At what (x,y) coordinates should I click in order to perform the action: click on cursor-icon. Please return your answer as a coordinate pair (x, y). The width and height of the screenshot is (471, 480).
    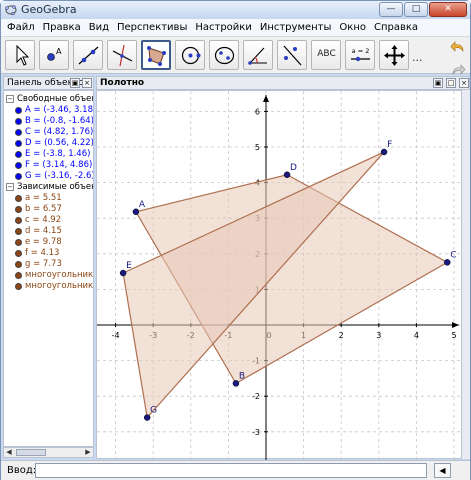
    Looking at the image, I should click on (23, 55).